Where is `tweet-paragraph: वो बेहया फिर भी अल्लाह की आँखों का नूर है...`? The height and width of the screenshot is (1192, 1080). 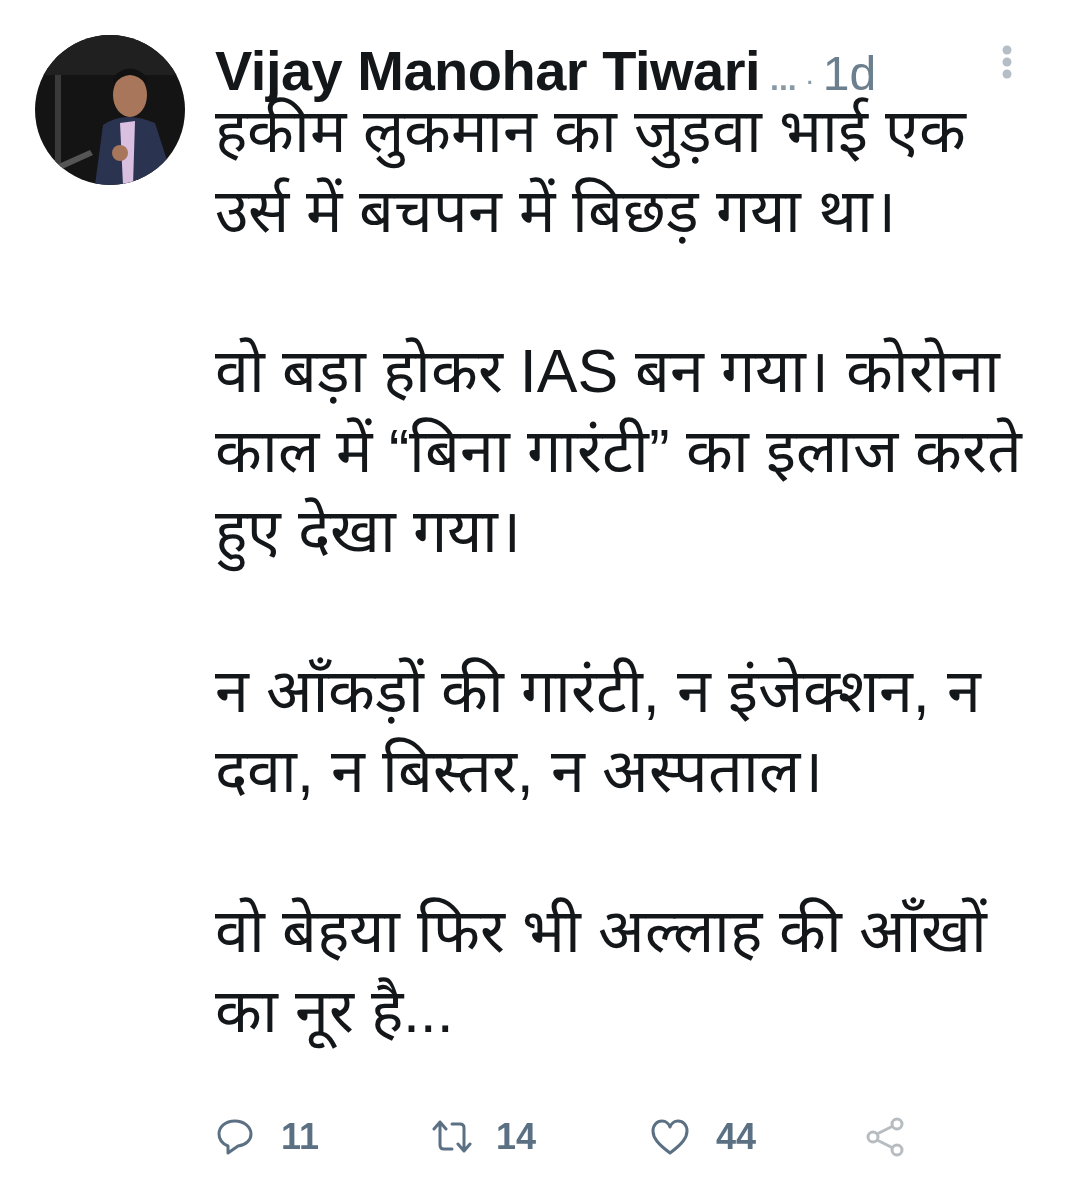 tweet-paragraph: वो बेहया फिर भी अल्लाह की आँखों का नूर है... is located at coordinates (630, 971).